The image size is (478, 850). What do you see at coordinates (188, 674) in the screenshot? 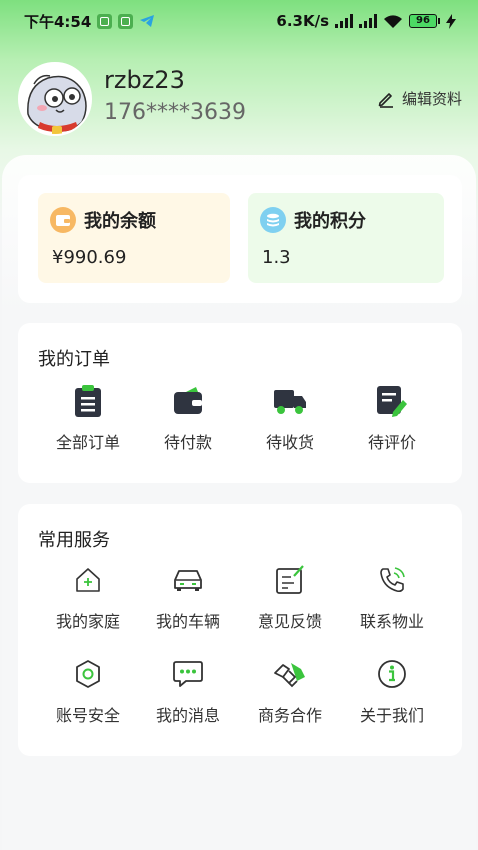
I see `message-icon` at bounding box center [188, 674].